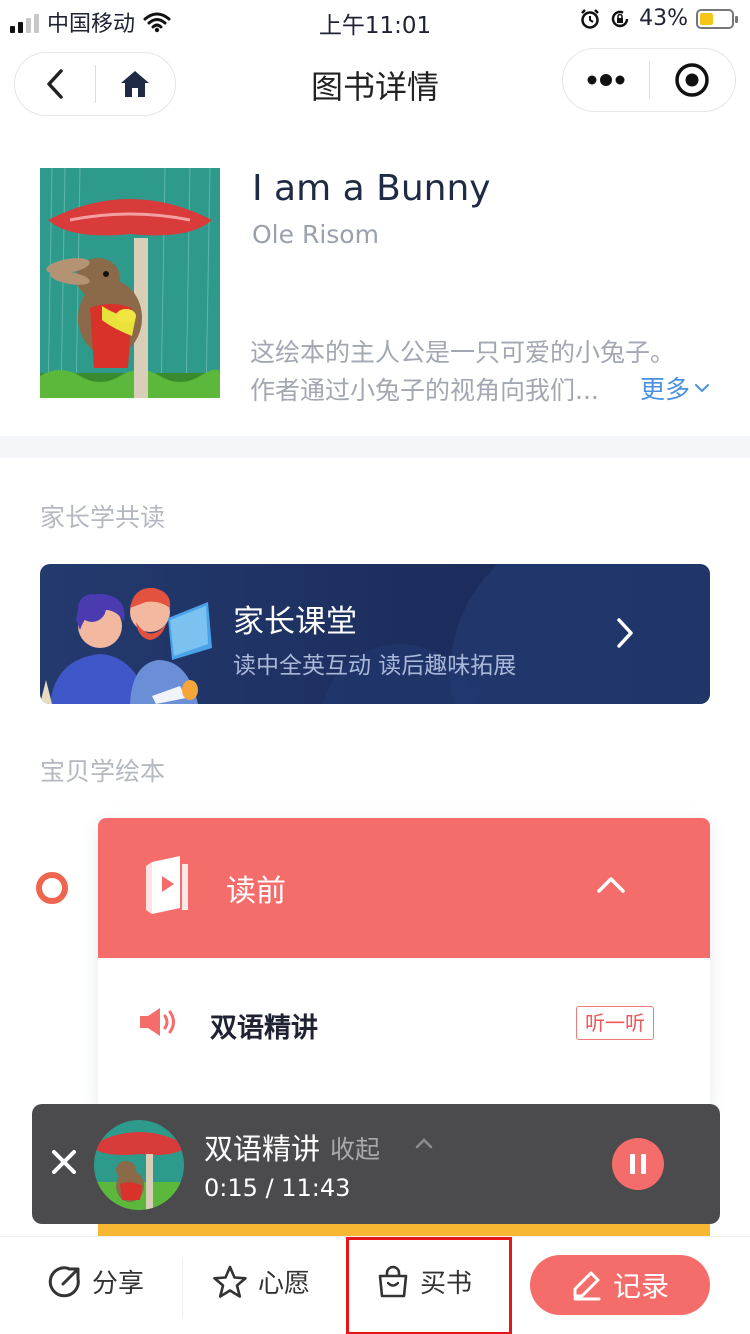  Describe the element at coordinates (463, 352) in the screenshot. I see `book-description-line: 这绘本的主人公是一只可爱的小兔子。` at that location.